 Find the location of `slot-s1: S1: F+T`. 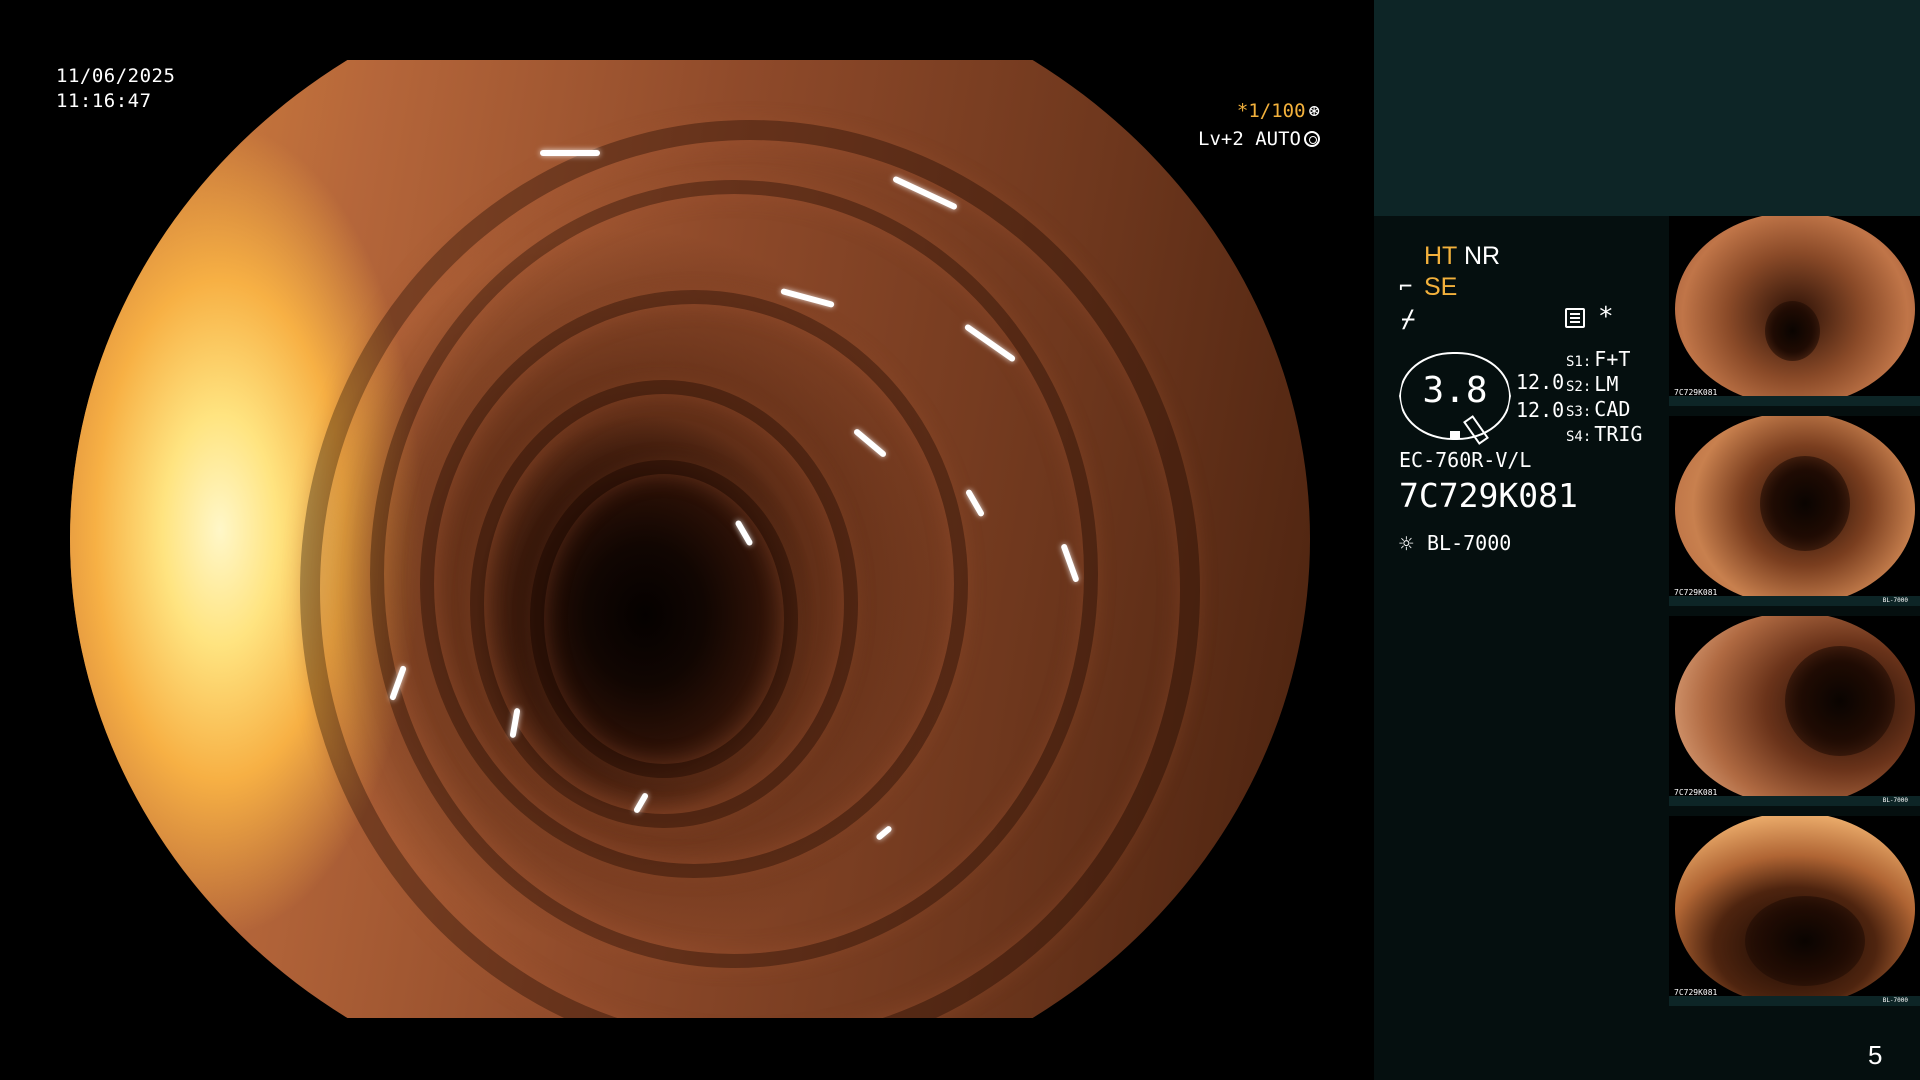

slot-s1: S1: F+T is located at coordinates (1598, 359).